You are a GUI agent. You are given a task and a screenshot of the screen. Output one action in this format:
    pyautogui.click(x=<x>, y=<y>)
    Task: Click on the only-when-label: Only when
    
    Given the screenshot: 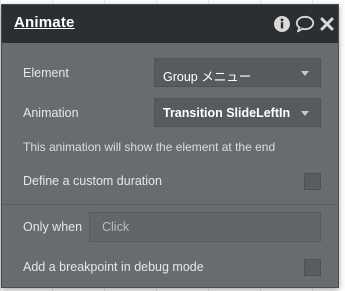 What is the action you would take?
    pyautogui.click(x=53, y=227)
    